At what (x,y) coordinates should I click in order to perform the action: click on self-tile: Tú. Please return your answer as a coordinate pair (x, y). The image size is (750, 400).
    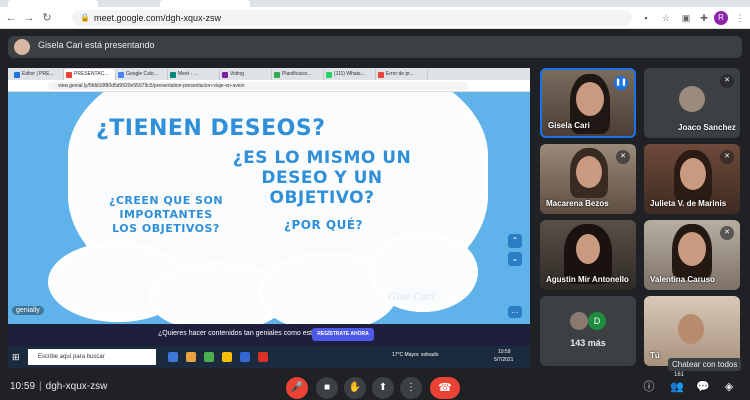
    Looking at the image, I should click on (692, 331).